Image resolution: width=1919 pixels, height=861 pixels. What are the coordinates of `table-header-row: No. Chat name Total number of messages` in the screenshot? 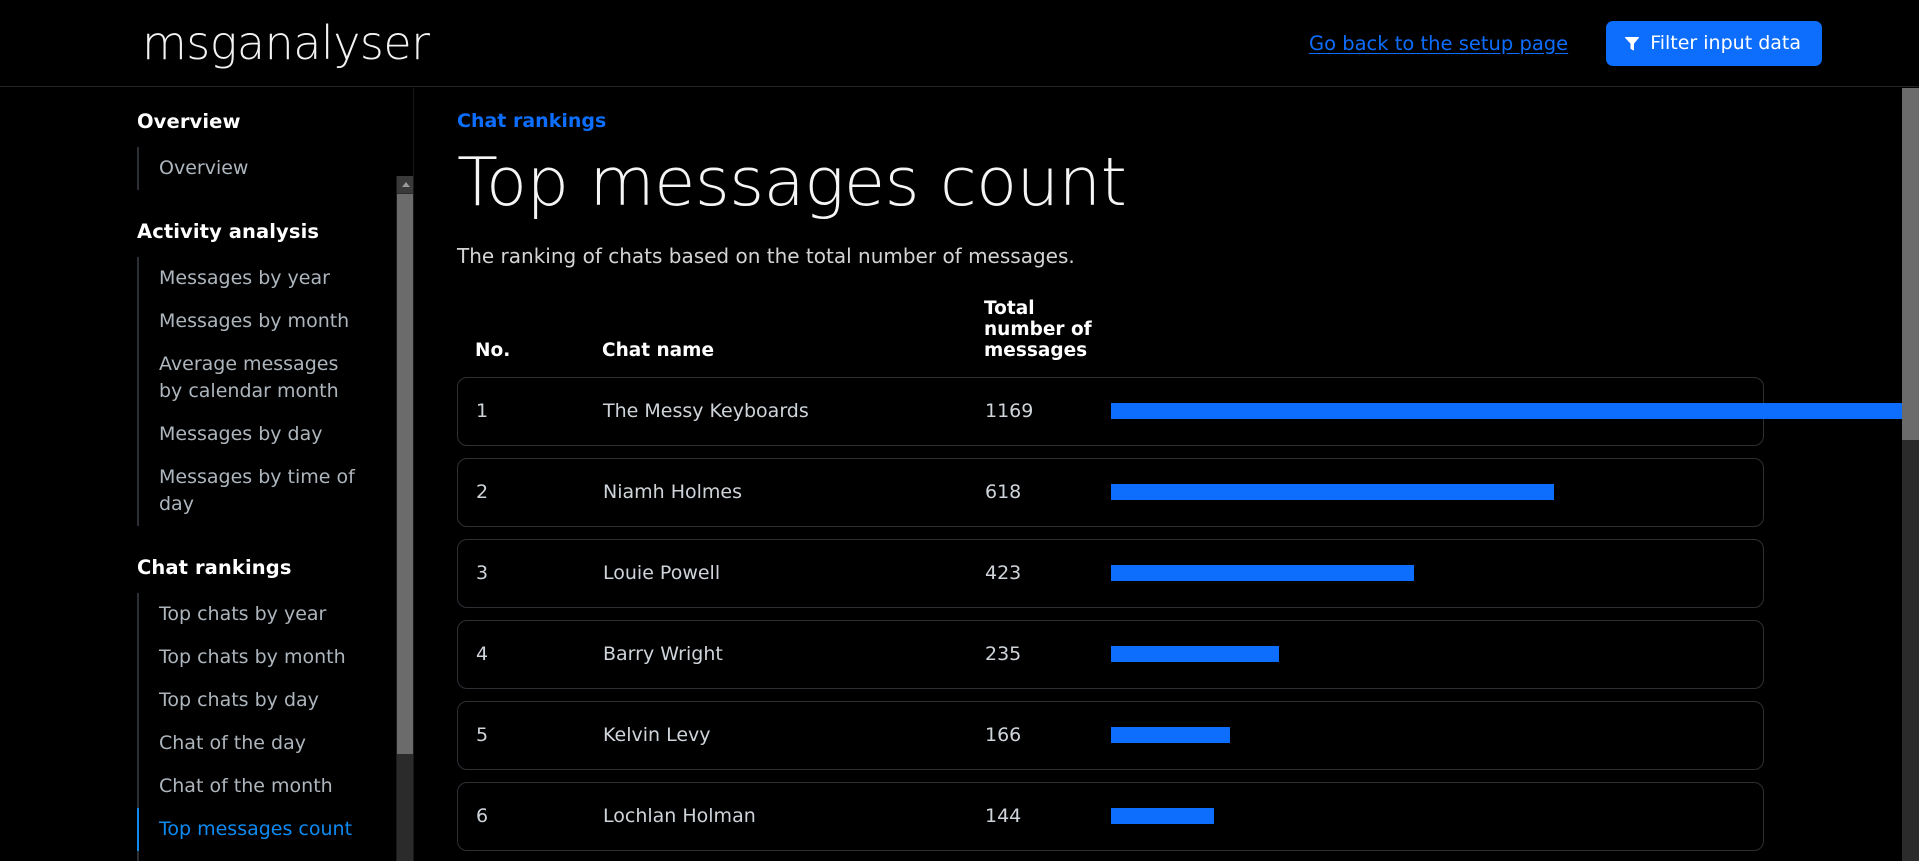 It's located at (1110, 337).